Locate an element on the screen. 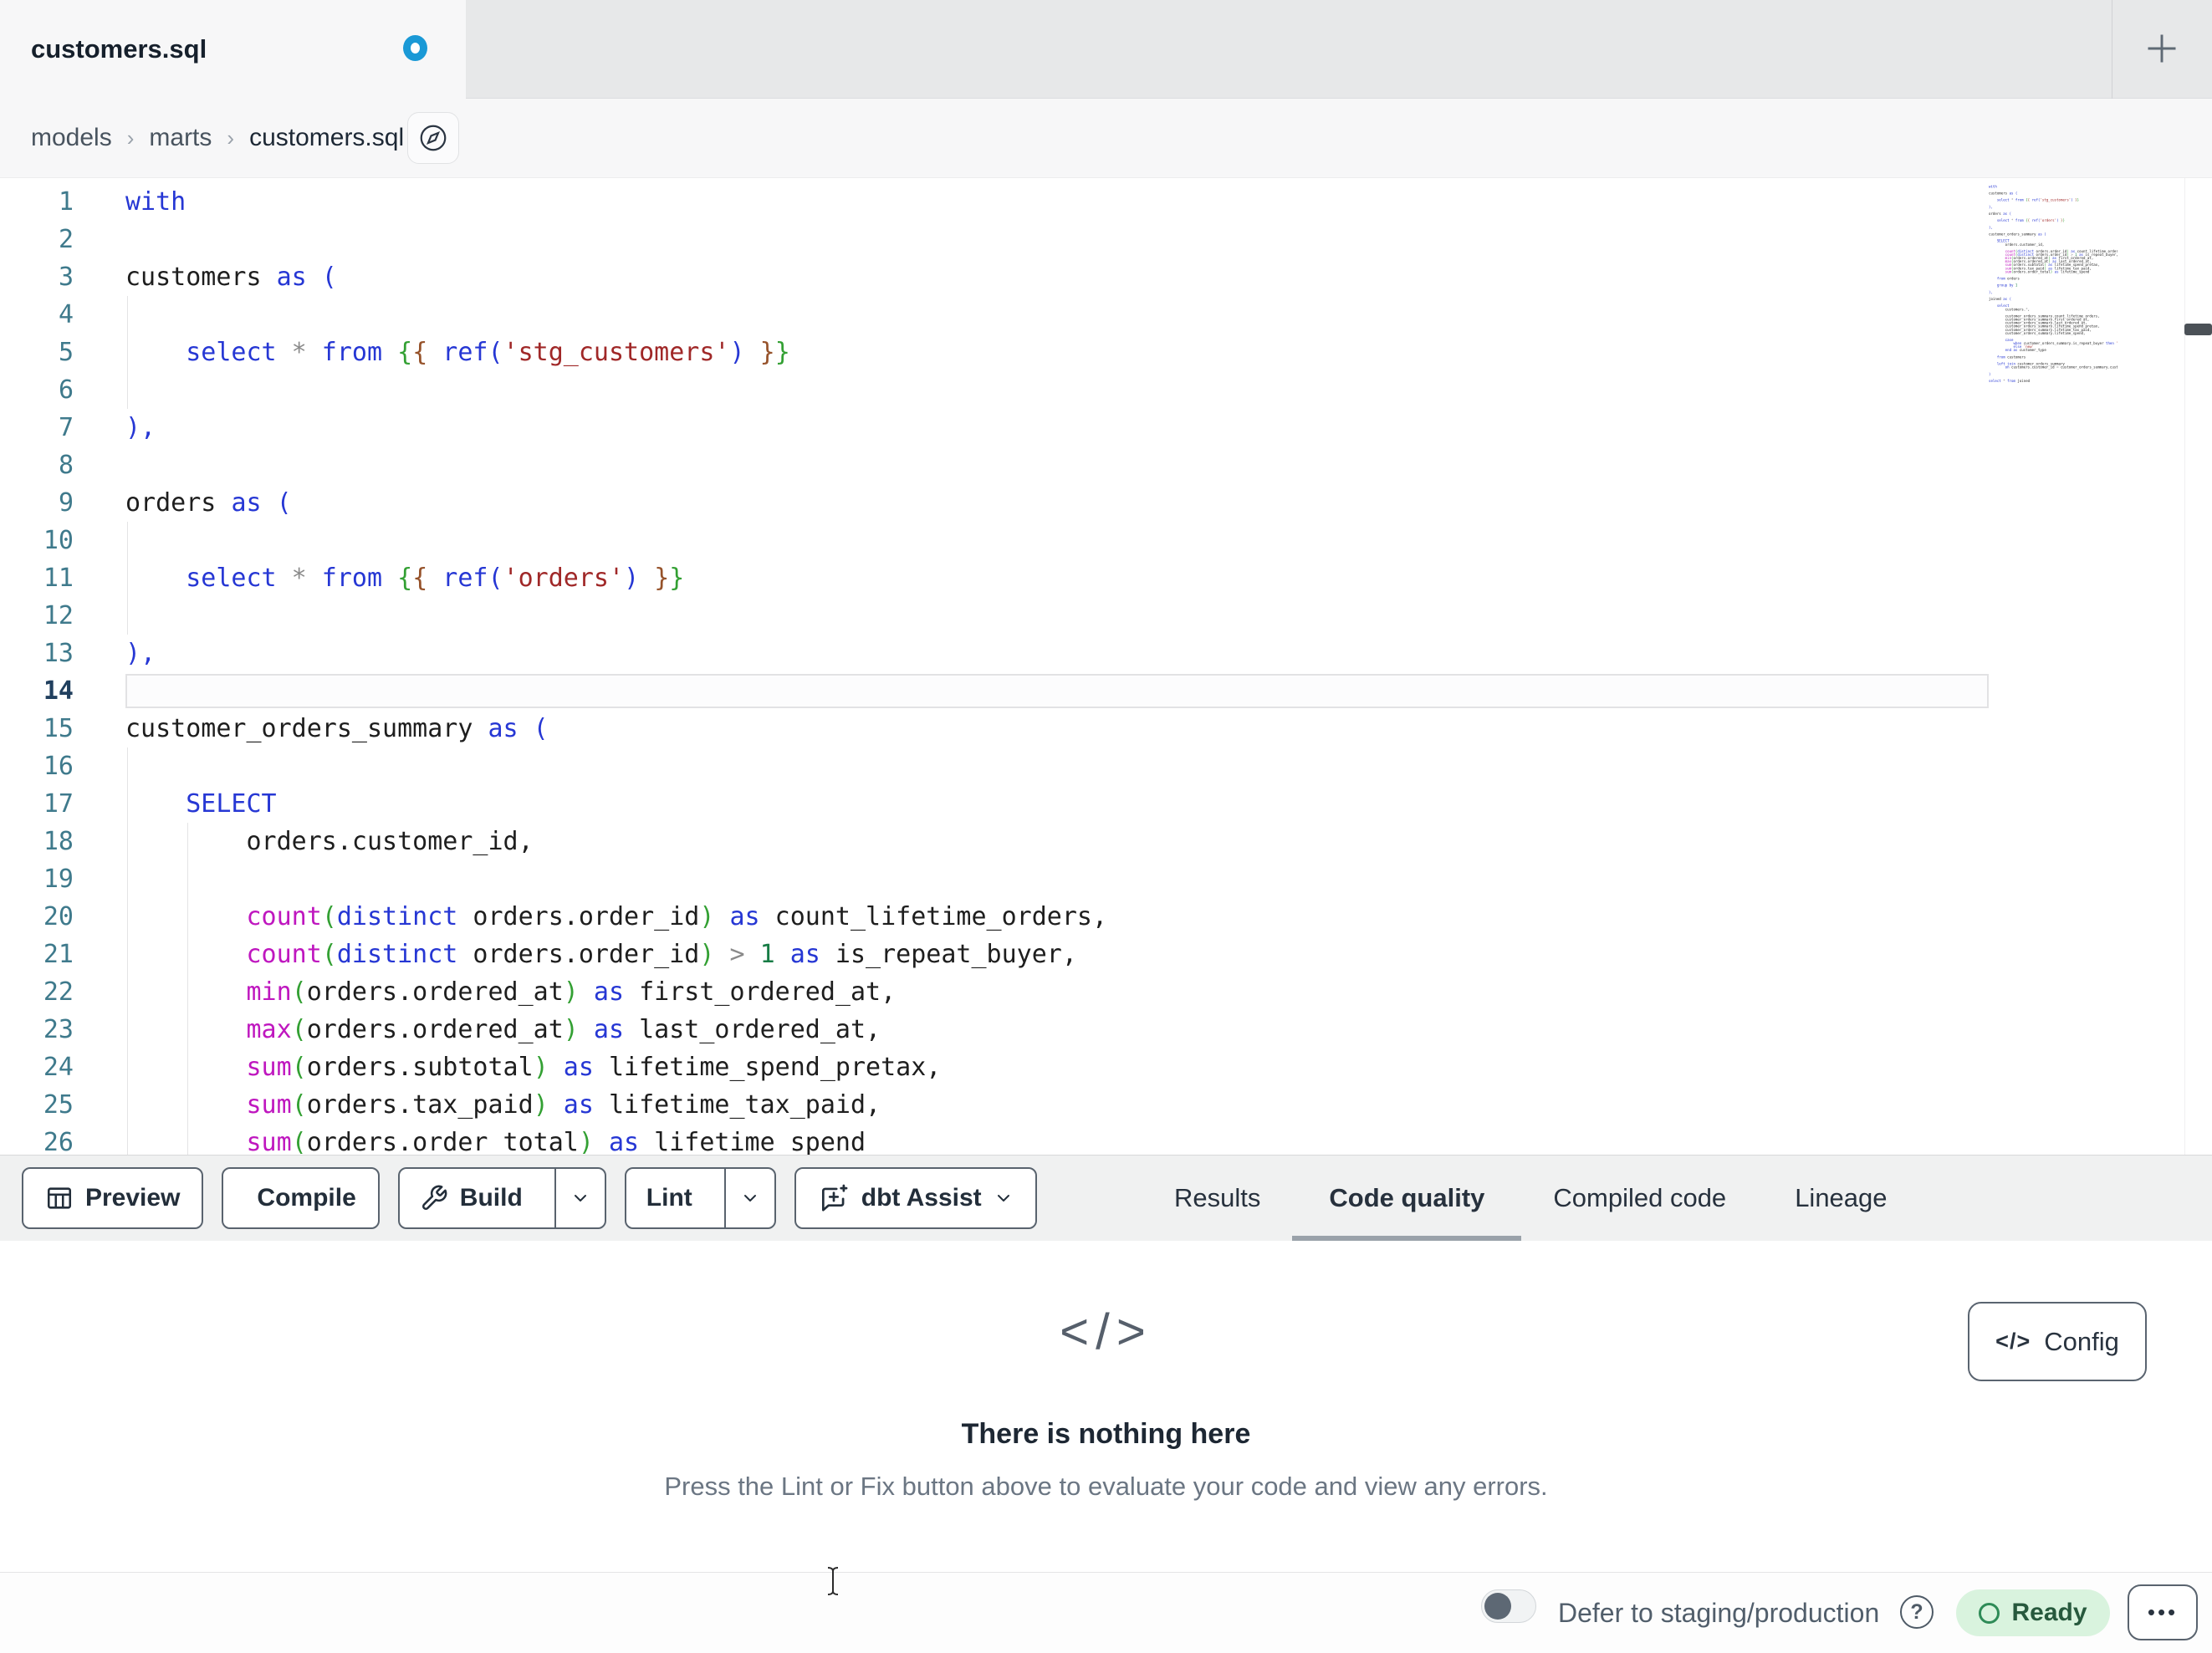 Image resolution: width=2212 pixels, height=1653 pixels. preview-button: Preview is located at coordinates (113, 1198).